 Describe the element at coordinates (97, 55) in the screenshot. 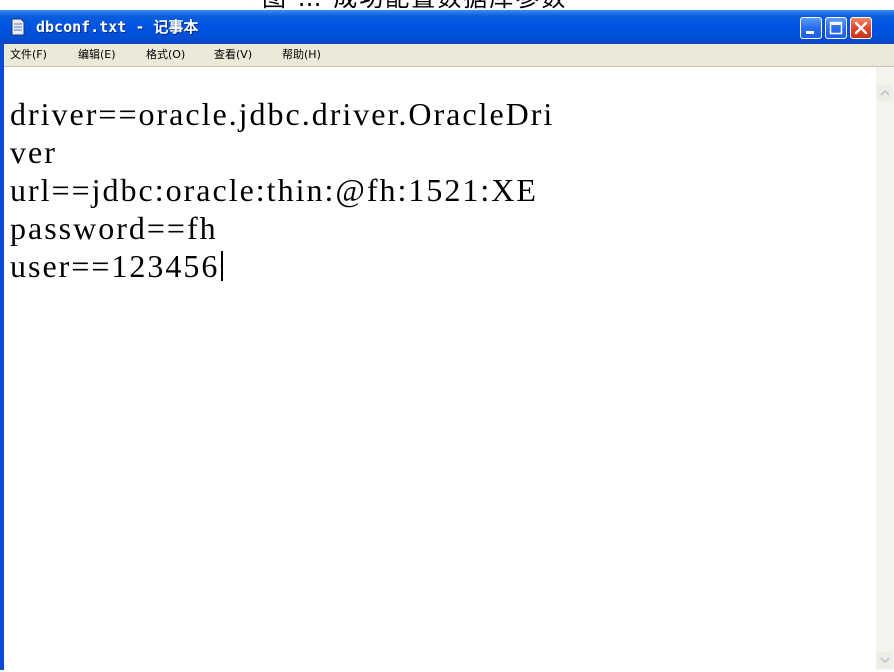

I see `menu-edit: 编辑(E)` at that location.